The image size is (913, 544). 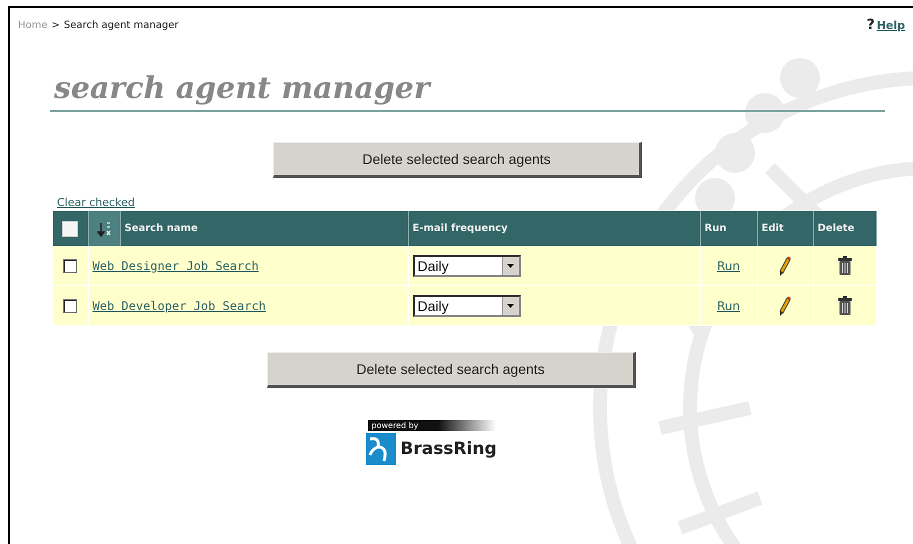 I want to click on powered-by-label: powered by, so click(x=432, y=425).